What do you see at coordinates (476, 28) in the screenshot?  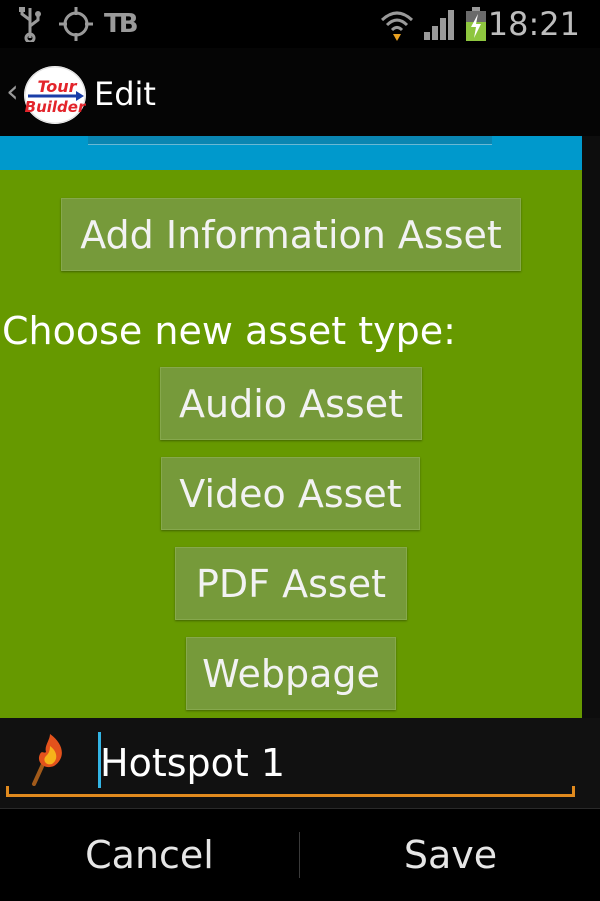 I see `battery-charging-icon` at bounding box center [476, 28].